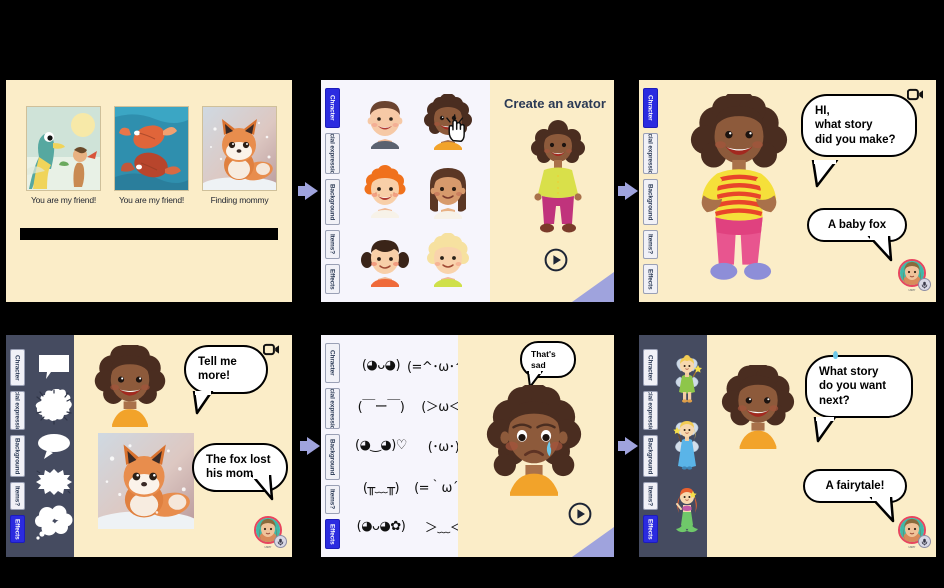  What do you see at coordinates (54, 482) in the screenshot?
I see `starburst-bubble-option` at bounding box center [54, 482].